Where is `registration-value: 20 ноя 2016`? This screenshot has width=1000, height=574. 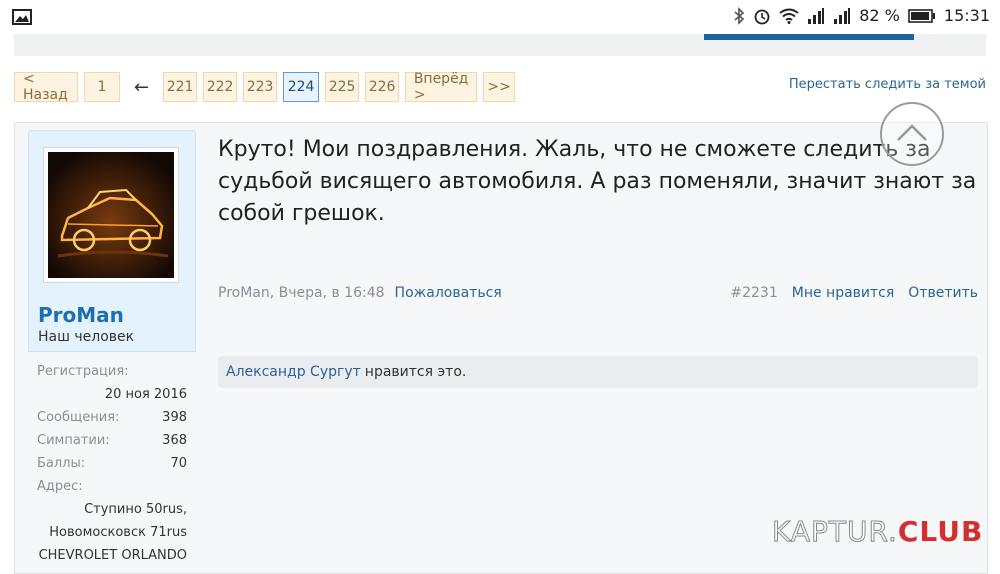 registration-value: 20 ноя 2016 is located at coordinates (145, 394).